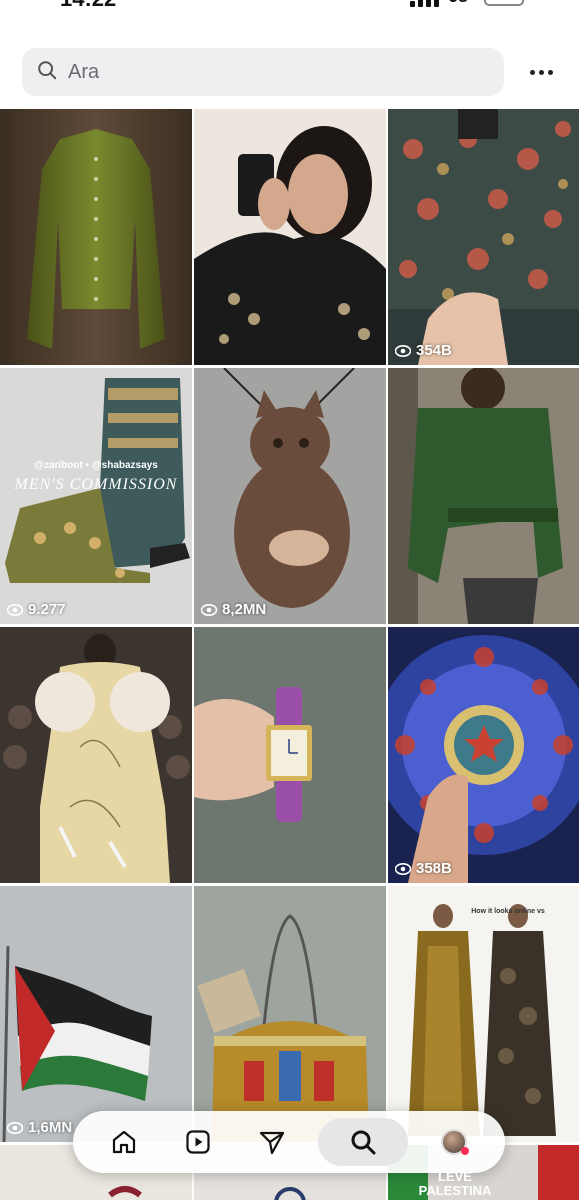  I want to click on grid-tile-velvet-dresses: How it looks online vs, so click(483, 1014).